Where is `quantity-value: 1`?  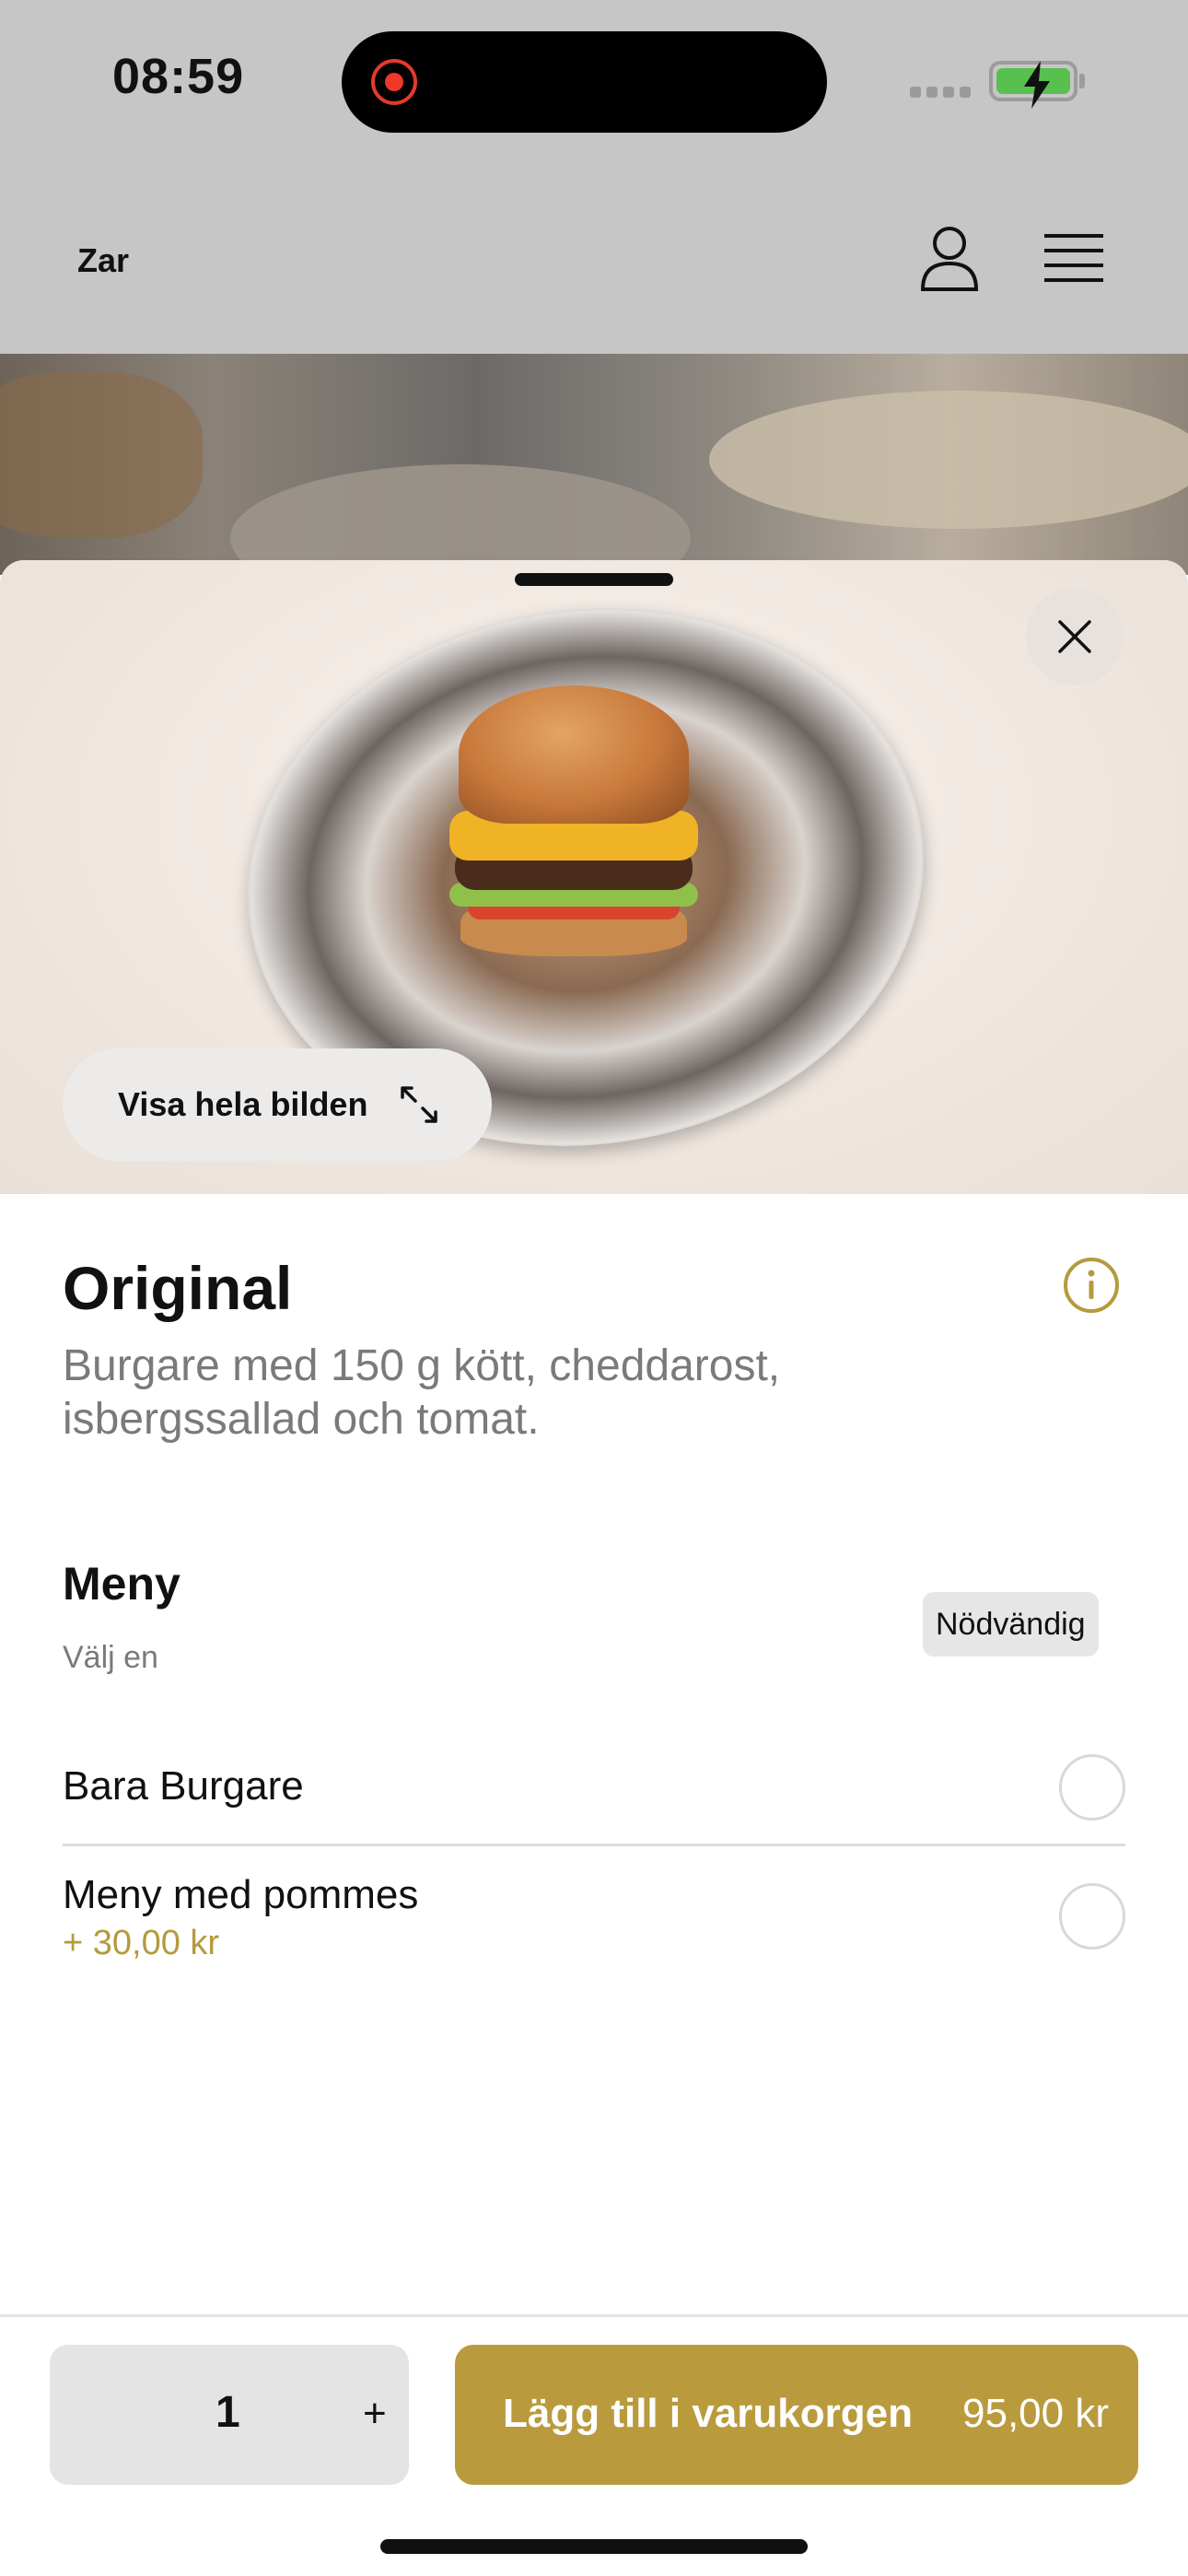 quantity-value: 1 is located at coordinates (227, 2412).